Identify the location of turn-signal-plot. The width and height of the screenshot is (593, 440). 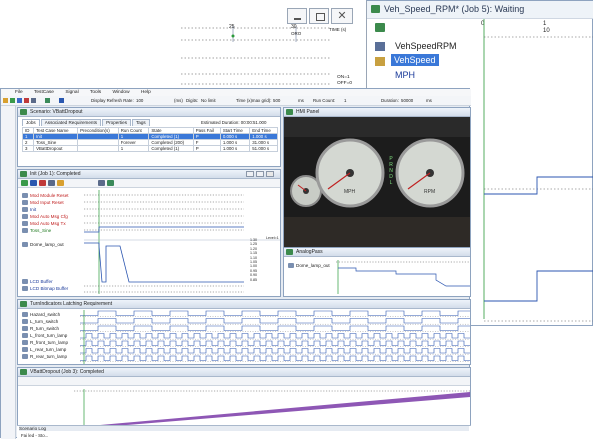
(275, 337).